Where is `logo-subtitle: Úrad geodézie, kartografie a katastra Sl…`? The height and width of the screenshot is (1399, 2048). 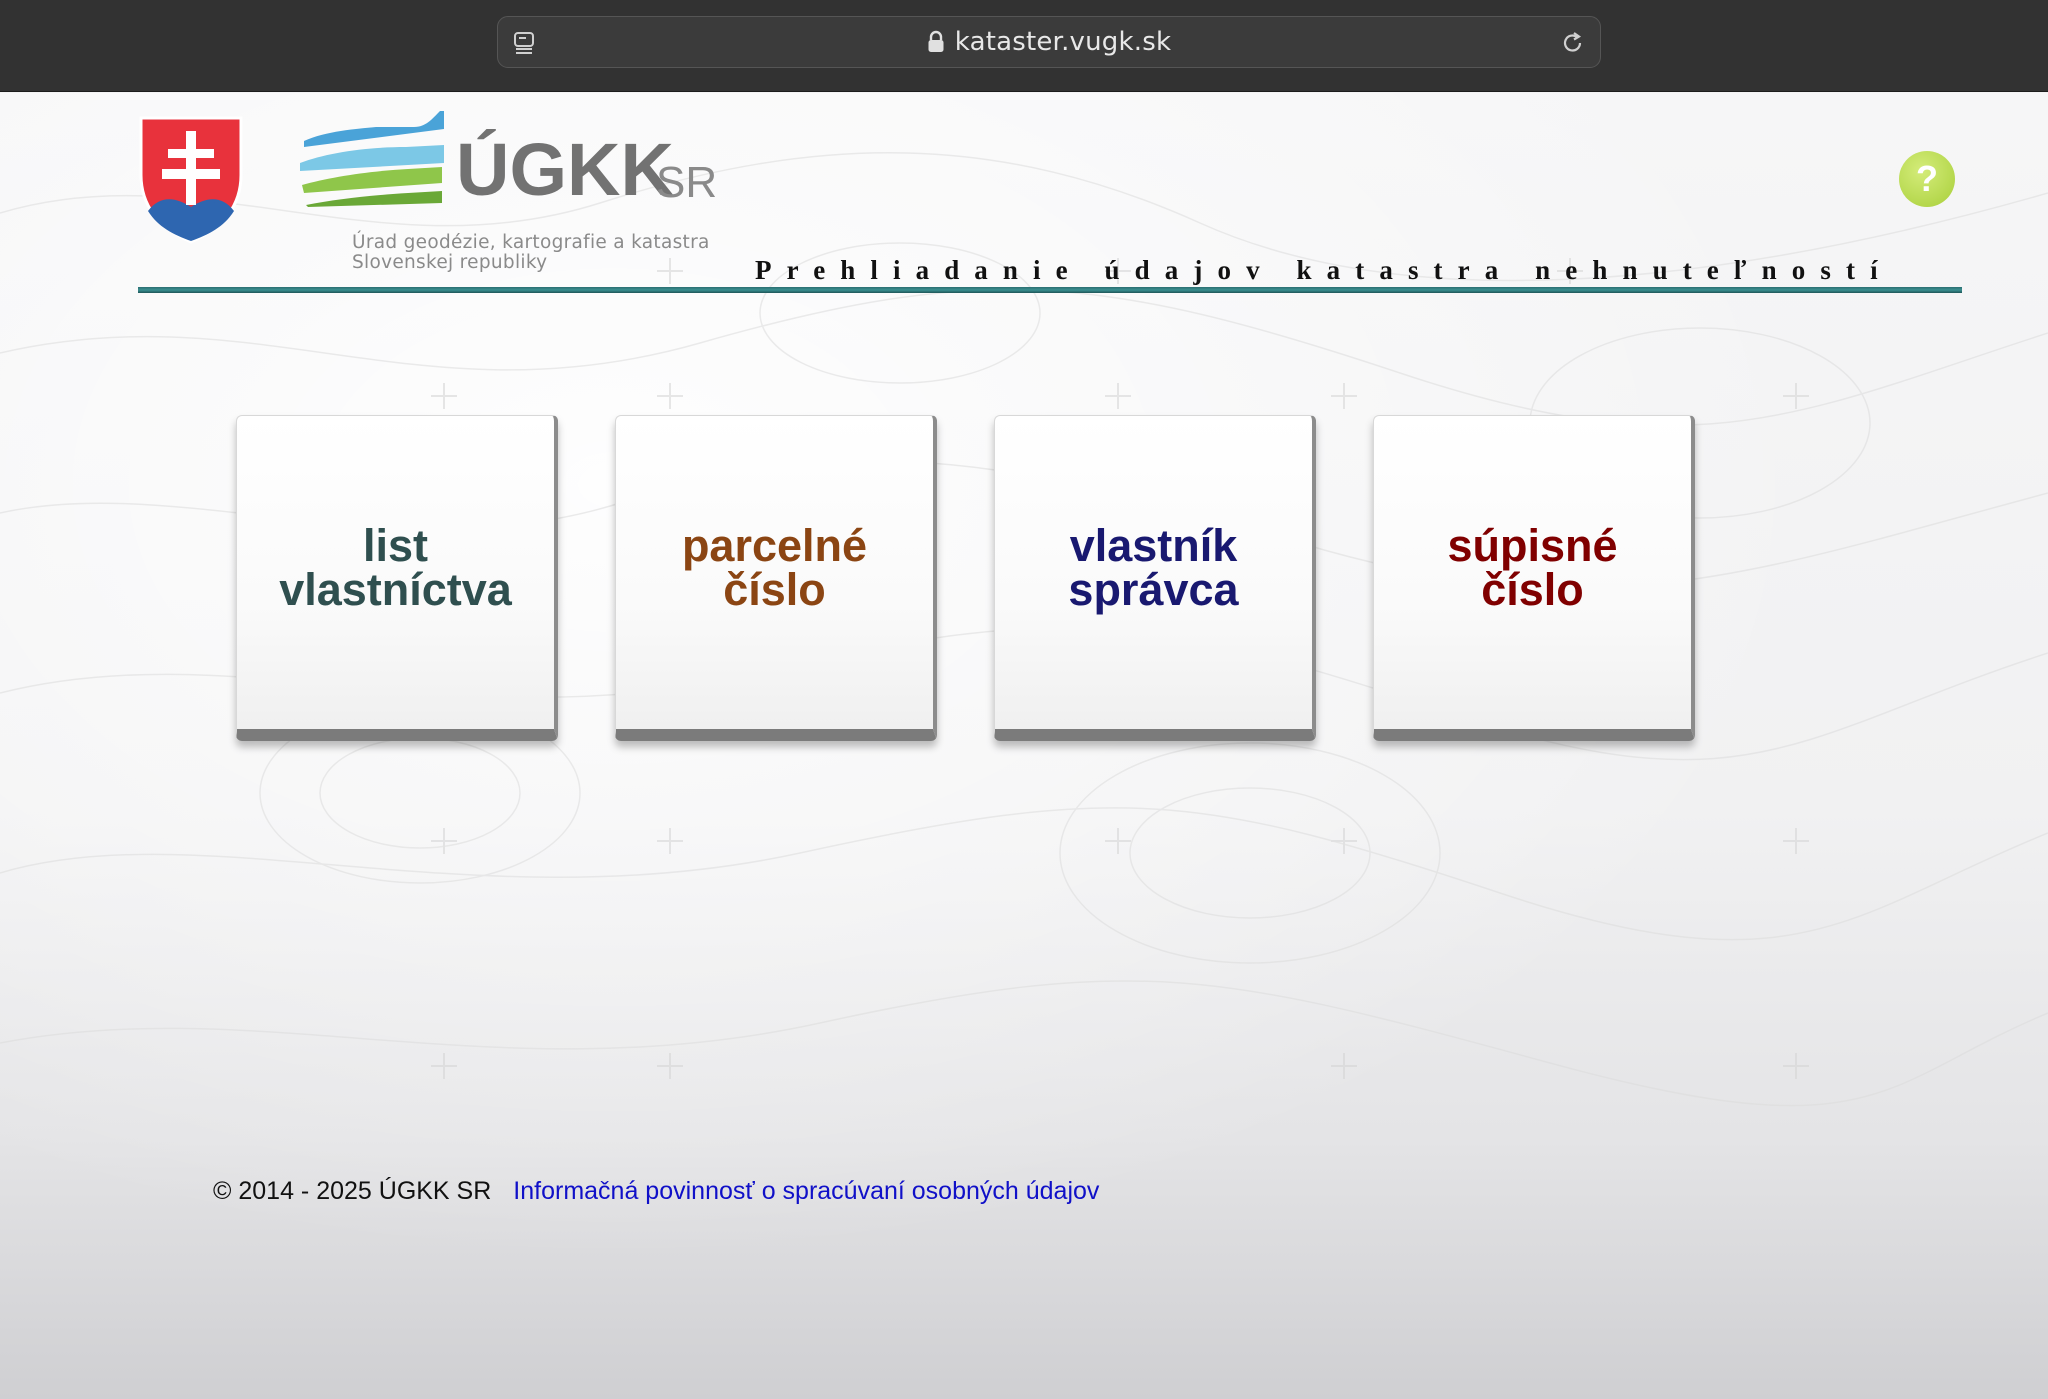
logo-subtitle: Úrad geodézie, kartografie a katastra Sl… is located at coordinates (531, 253).